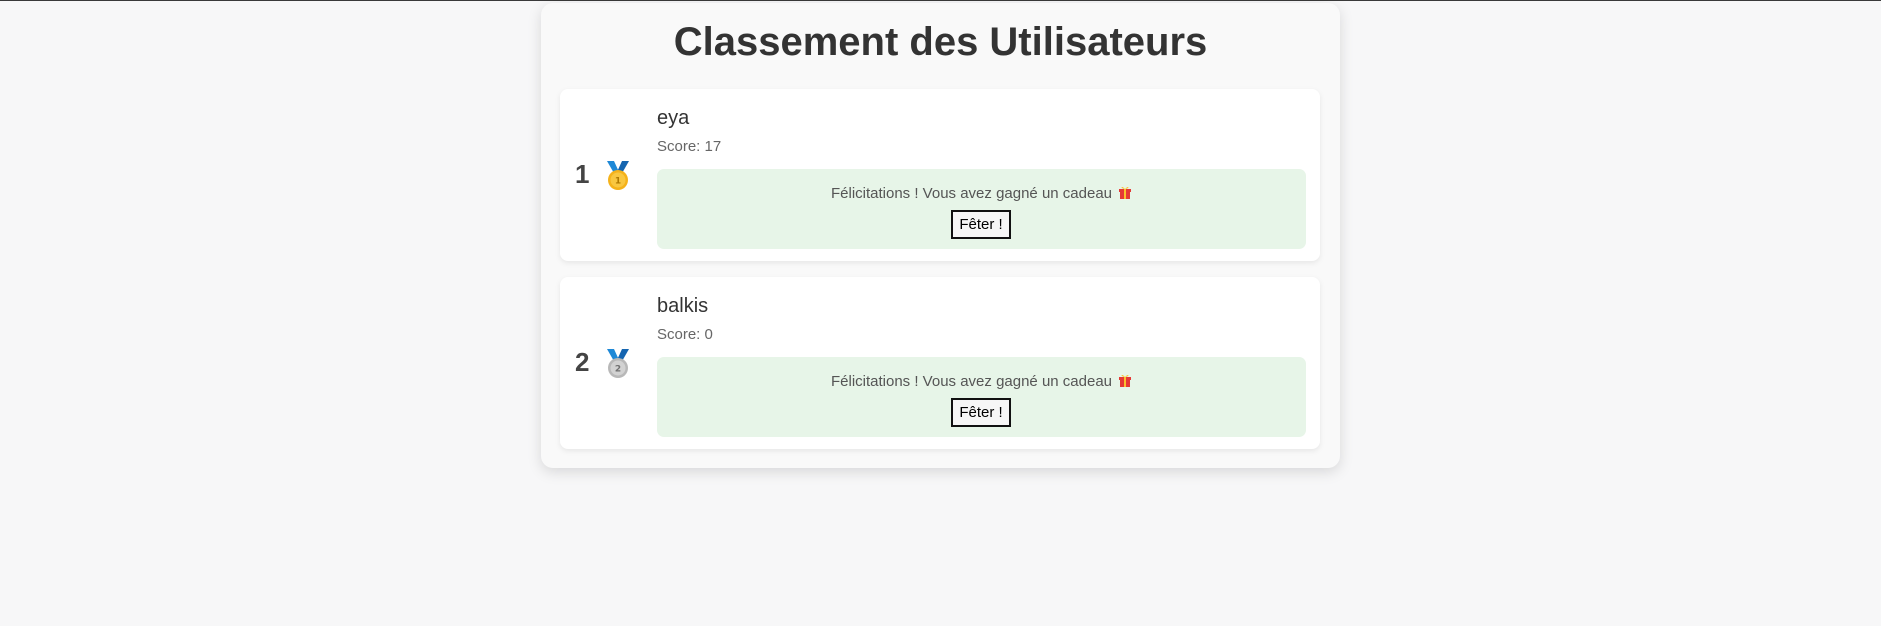 The height and width of the screenshot is (626, 1881). I want to click on user-score: Score: 17, so click(689, 146).